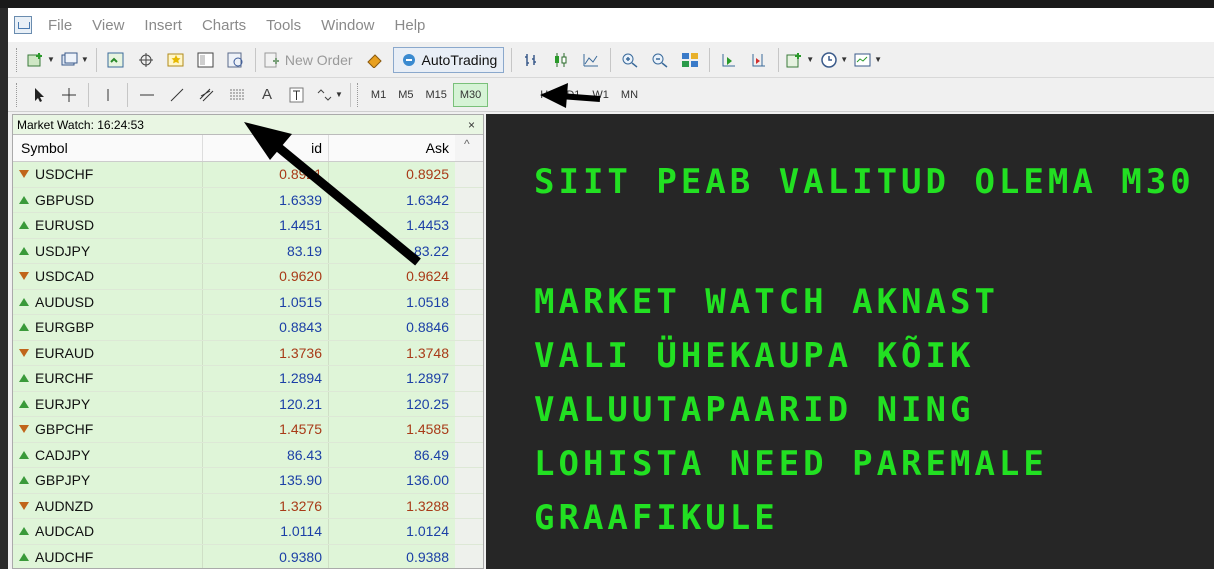 This screenshot has width=1214, height=569. What do you see at coordinates (60, 25) in the screenshot?
I see `menu-file: File` at bounding box center [60, 25].